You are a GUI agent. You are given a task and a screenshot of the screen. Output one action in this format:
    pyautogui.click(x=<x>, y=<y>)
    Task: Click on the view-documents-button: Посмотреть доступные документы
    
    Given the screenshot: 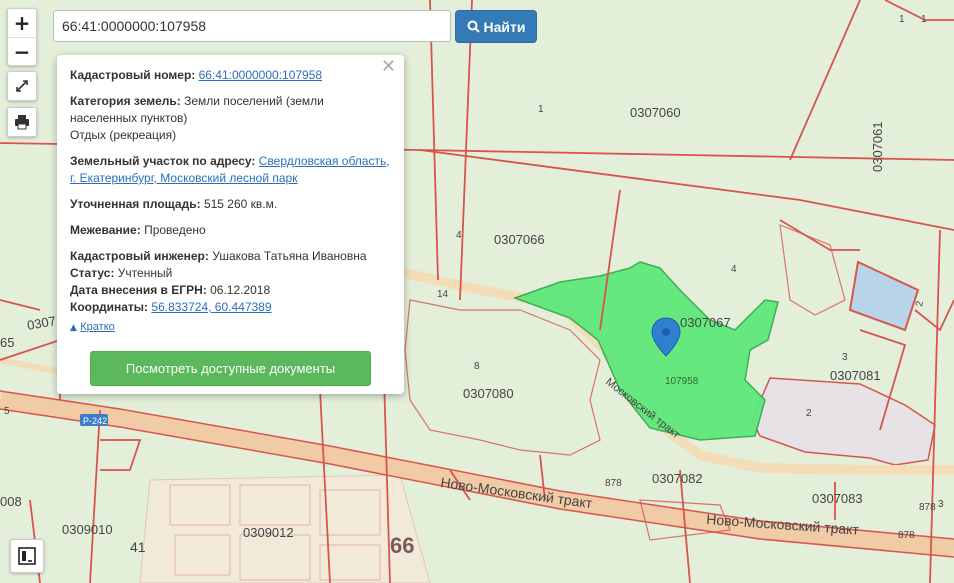 What is the action you would take?
    pyautogui.click(x=230, y=368)
    